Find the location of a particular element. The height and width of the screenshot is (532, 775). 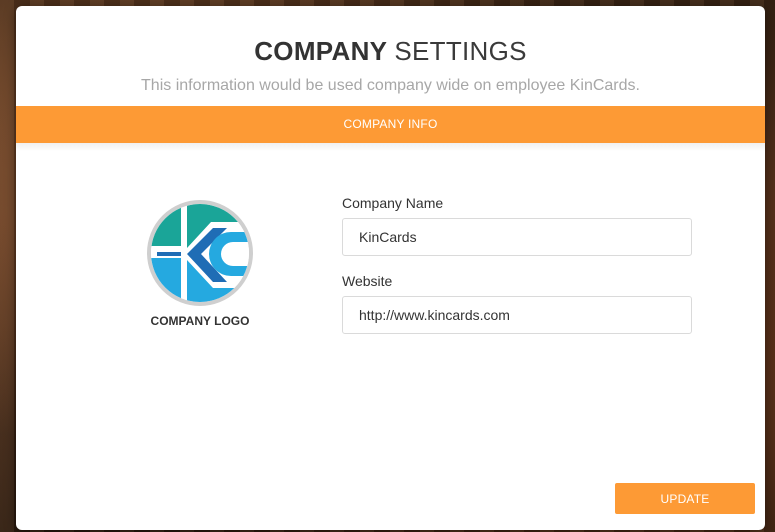

website-label: Website is located at coordinates (367, 281).